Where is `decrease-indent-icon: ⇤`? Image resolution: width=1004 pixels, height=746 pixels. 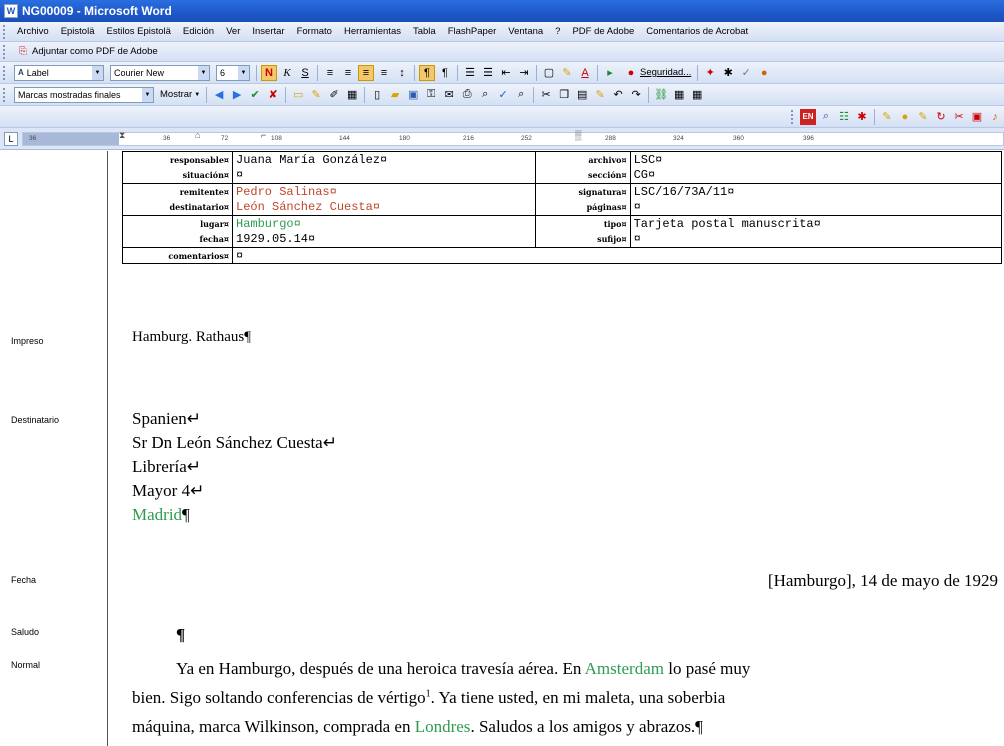
decrease-indent-icon: ⇤ is located at coordinates (506, 73).